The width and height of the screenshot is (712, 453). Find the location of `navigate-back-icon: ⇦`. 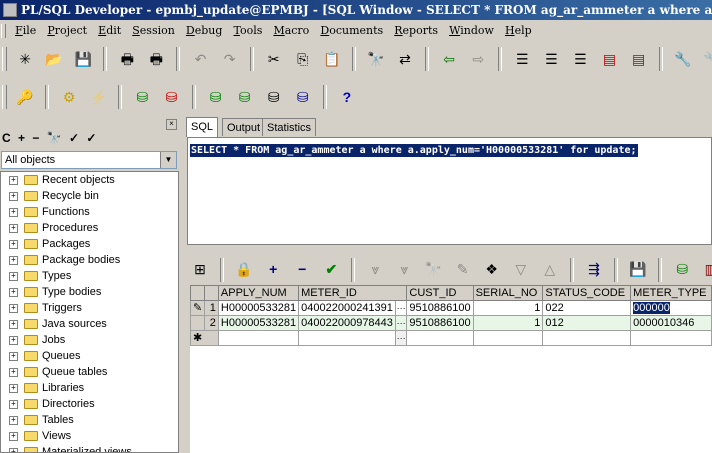

navigate-back-icon: ⇦ is located at coordinates (449, 59).